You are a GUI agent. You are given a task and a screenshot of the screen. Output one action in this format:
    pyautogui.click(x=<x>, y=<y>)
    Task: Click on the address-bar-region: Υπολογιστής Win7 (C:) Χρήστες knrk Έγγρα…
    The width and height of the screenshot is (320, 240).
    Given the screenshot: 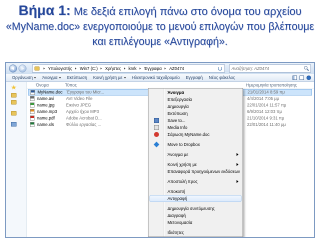 What is the action you would take?
    pyautogui.click(x=160, y=68)
    